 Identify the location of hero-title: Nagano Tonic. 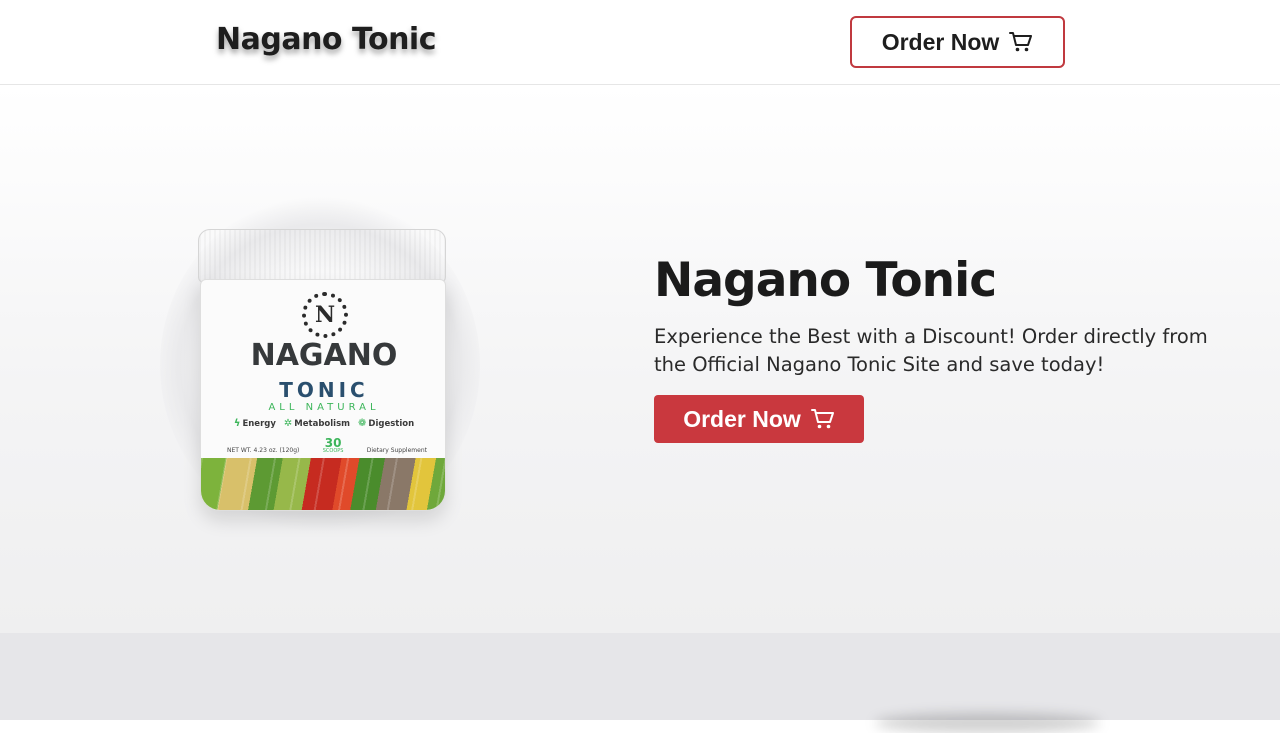
(825, 280).